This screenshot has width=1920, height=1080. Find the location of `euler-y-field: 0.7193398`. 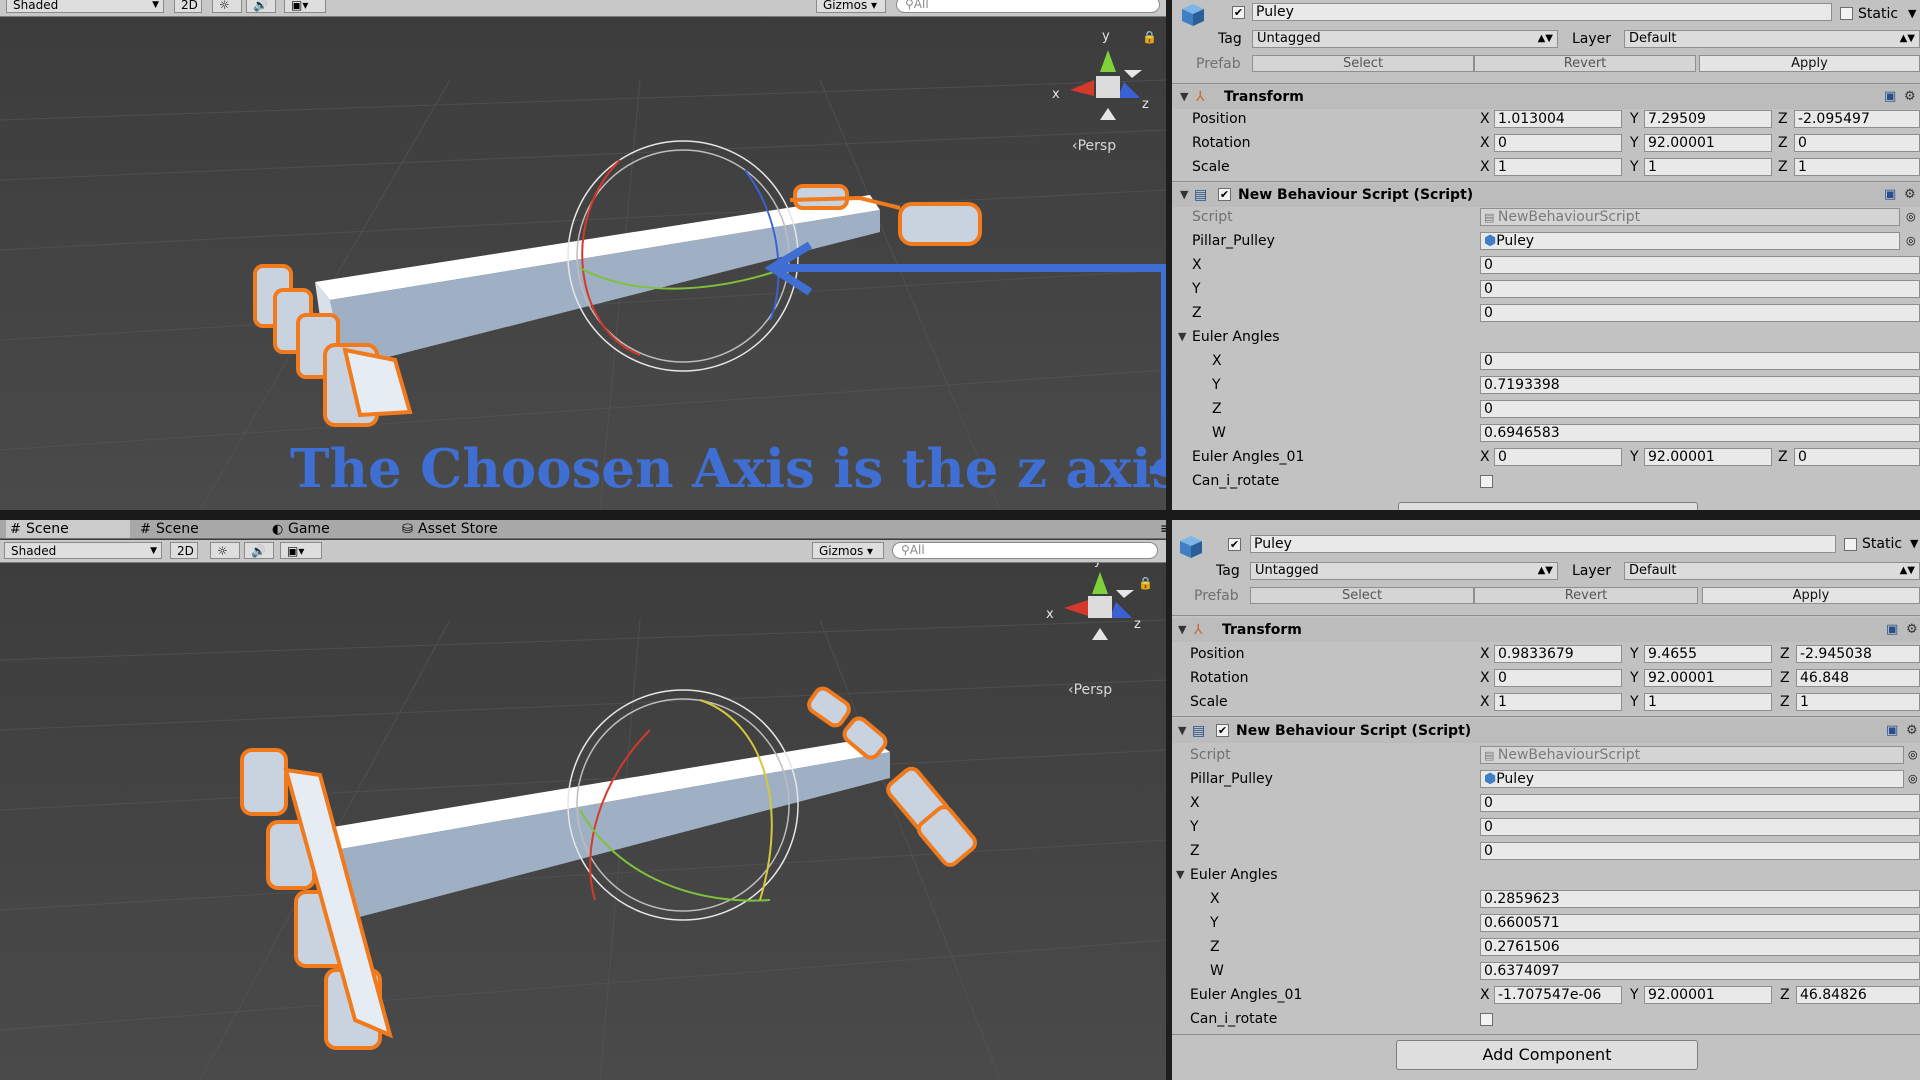

euler-y-field: 0.7193398 is located at coordinates (1700, 385).